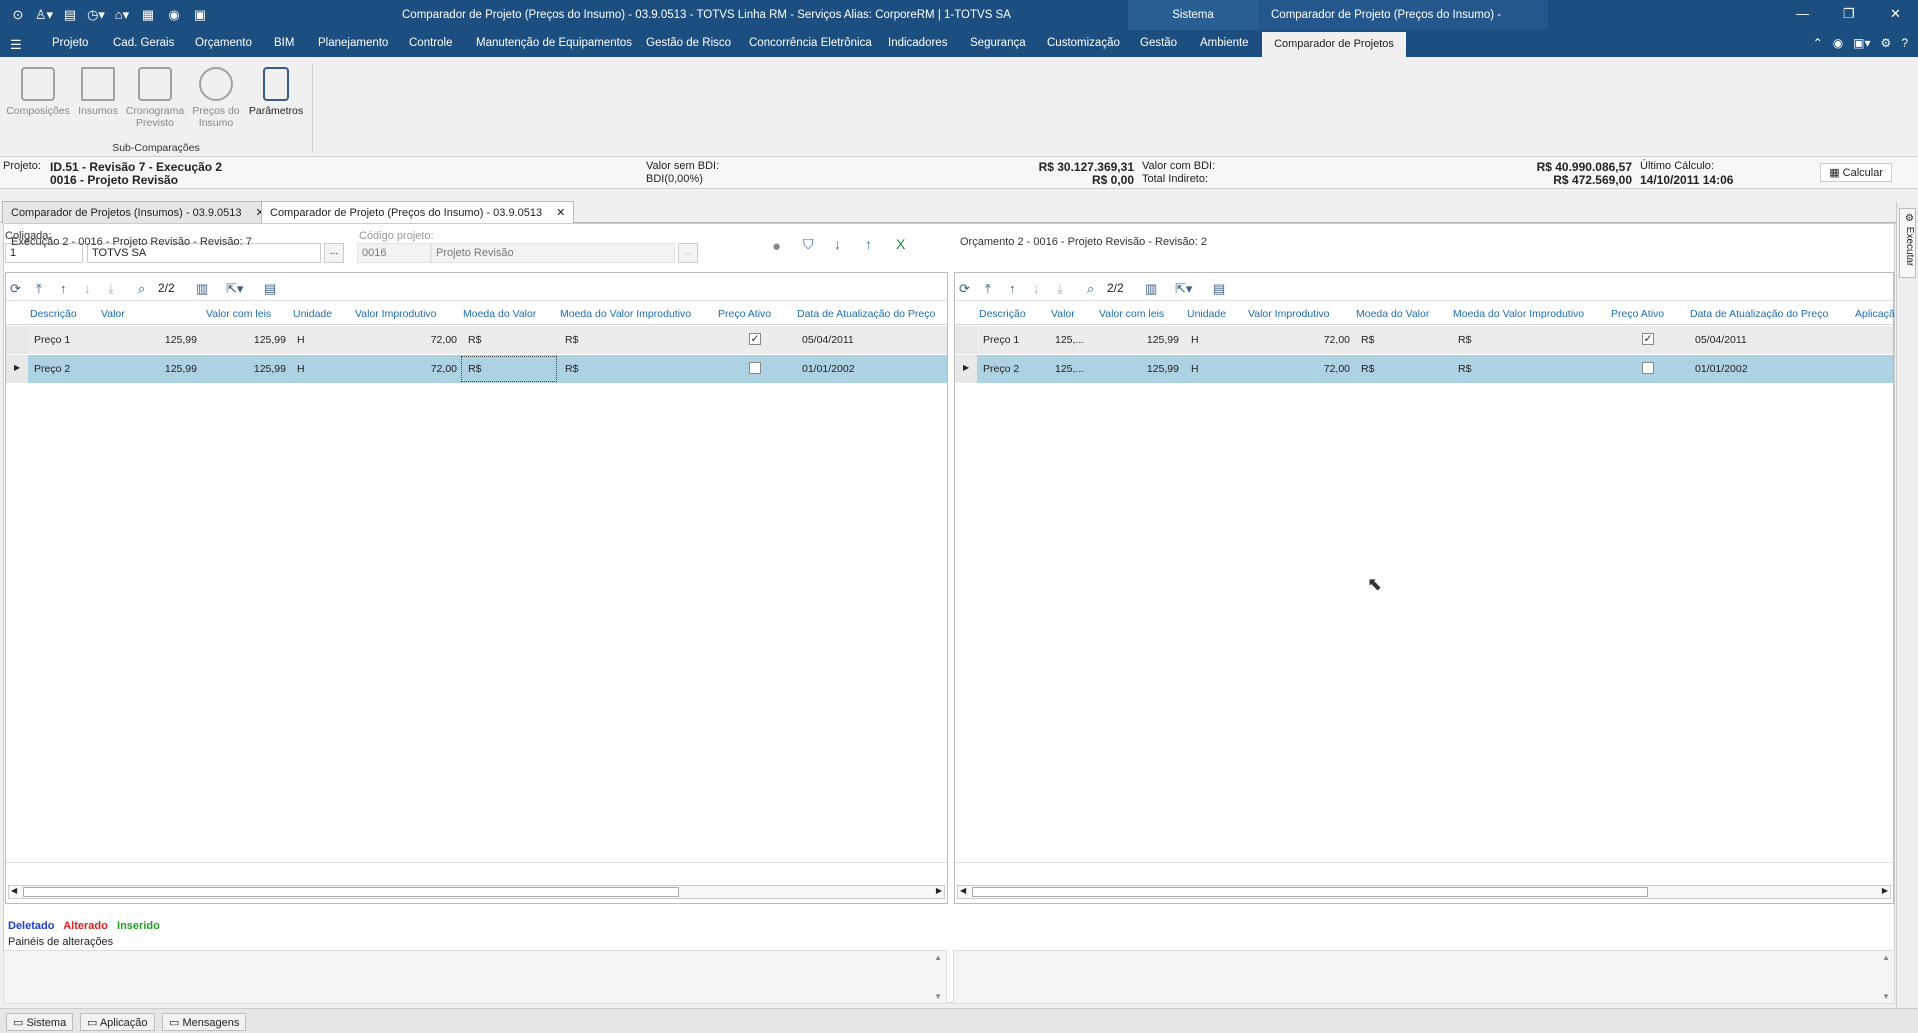  I want to click on col-valor: Valor, so click(1063, 314).